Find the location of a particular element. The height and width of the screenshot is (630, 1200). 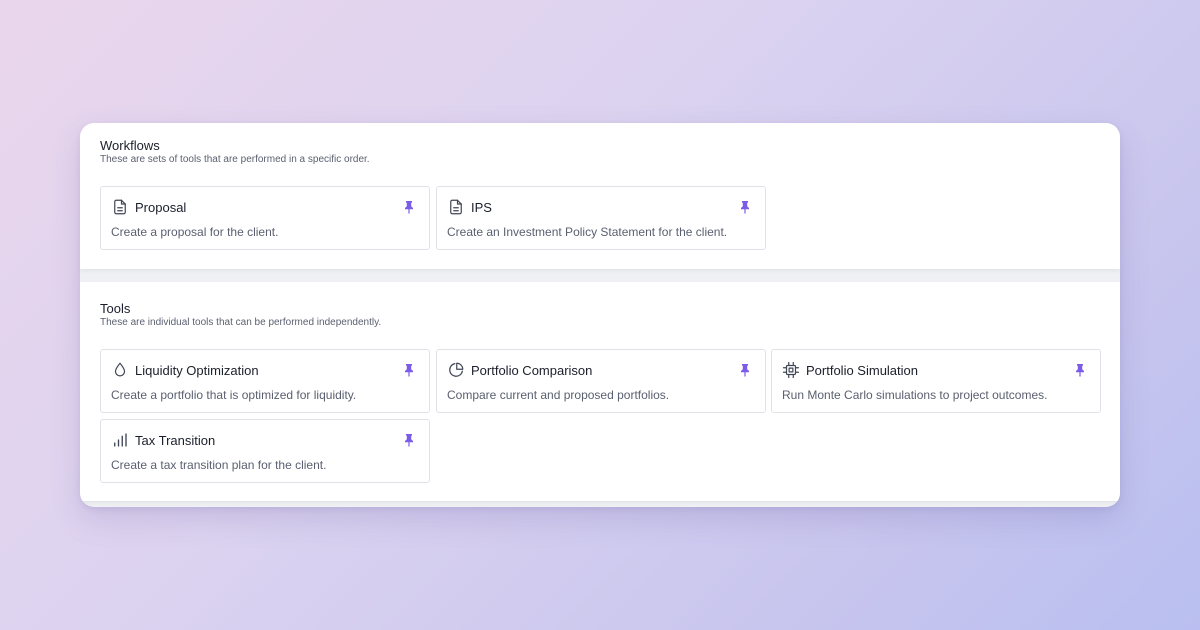

cpu-chip-icon is located at coordinates (791, 370).